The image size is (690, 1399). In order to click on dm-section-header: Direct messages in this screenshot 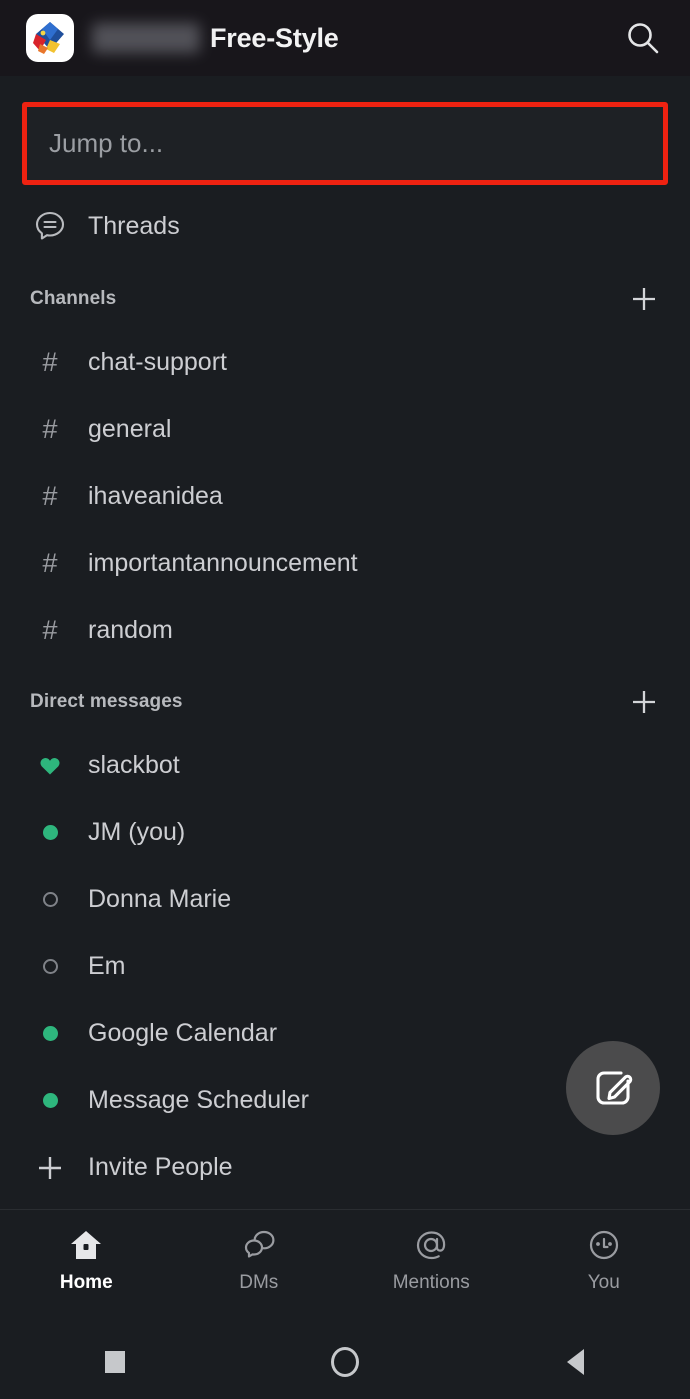, I will do `click(345, 702)`.